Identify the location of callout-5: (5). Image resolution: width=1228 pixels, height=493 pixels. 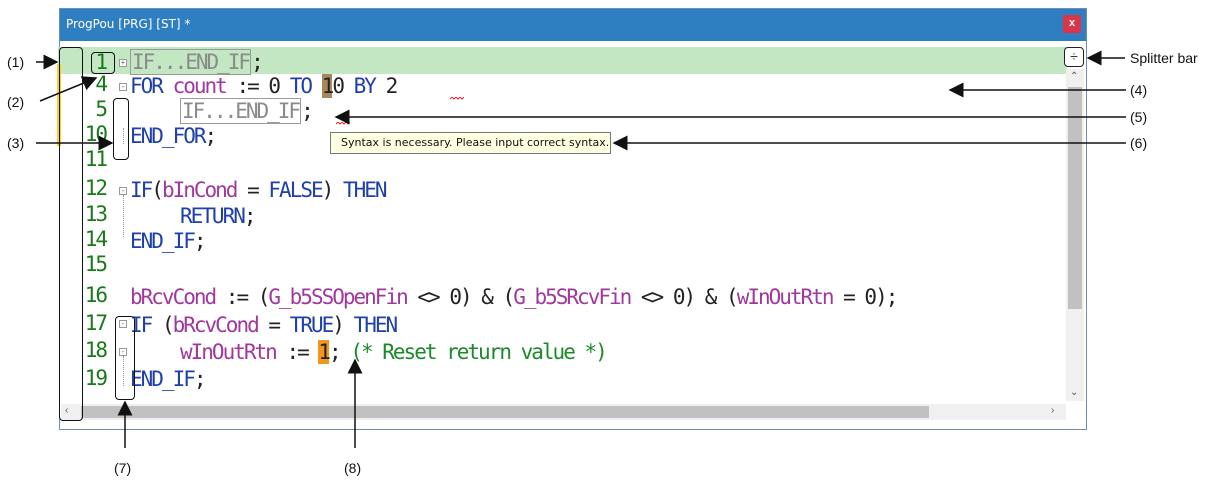
(1139, 117).